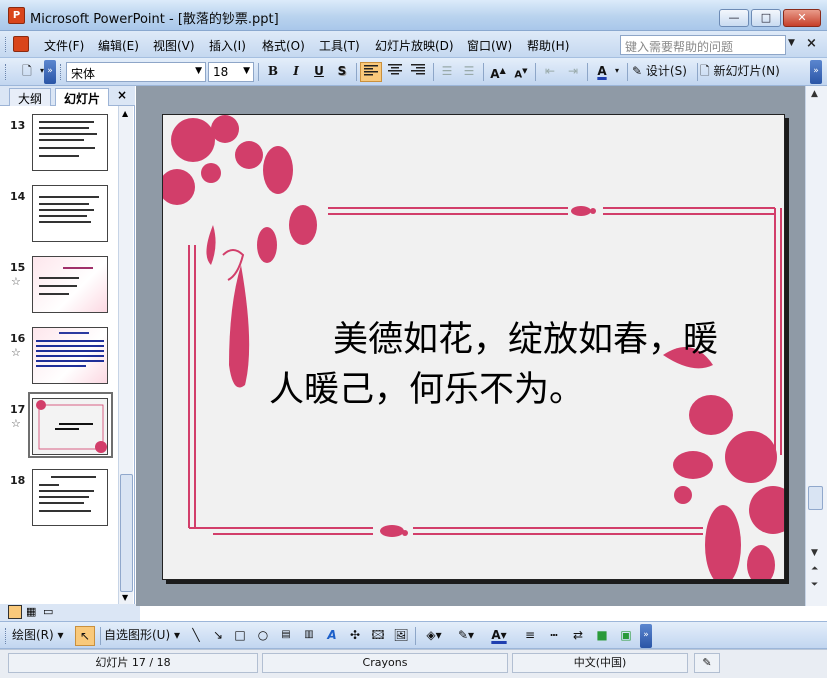 Image resolution: width=827 pixels, height=678 pixels. Describe the element at coordinates (744, 72) in the screenshot. I see `new-slide-button: 🗋 新幻灯片(N)` at that location.